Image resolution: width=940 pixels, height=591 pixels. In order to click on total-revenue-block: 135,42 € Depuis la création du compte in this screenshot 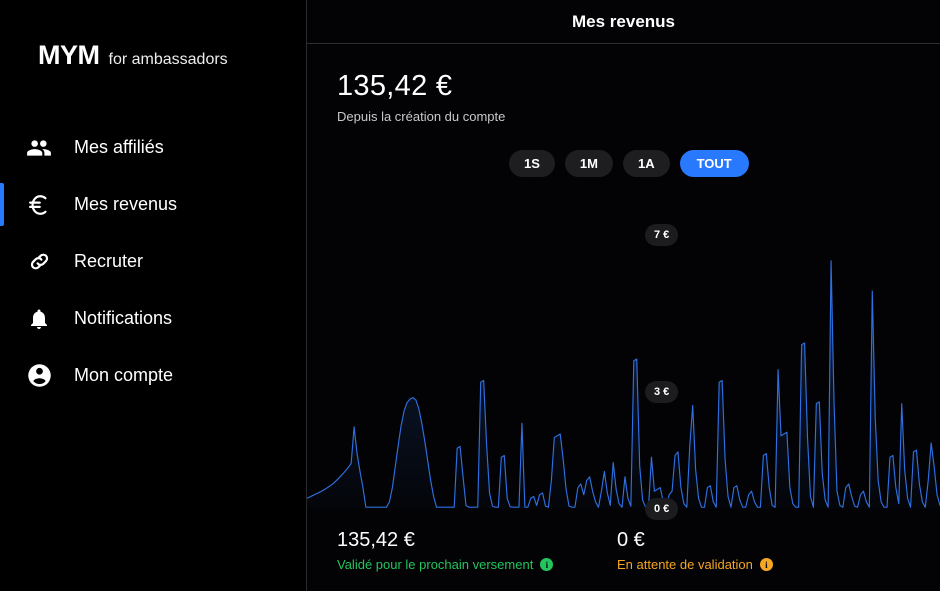, I will do `click(421, 97)`.